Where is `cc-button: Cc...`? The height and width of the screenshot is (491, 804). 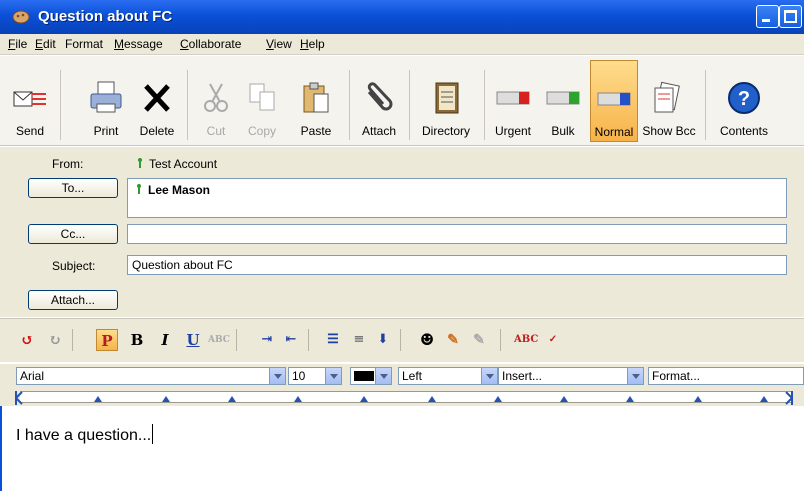 cc-button: Cc... is located at coordinates (73, 234).